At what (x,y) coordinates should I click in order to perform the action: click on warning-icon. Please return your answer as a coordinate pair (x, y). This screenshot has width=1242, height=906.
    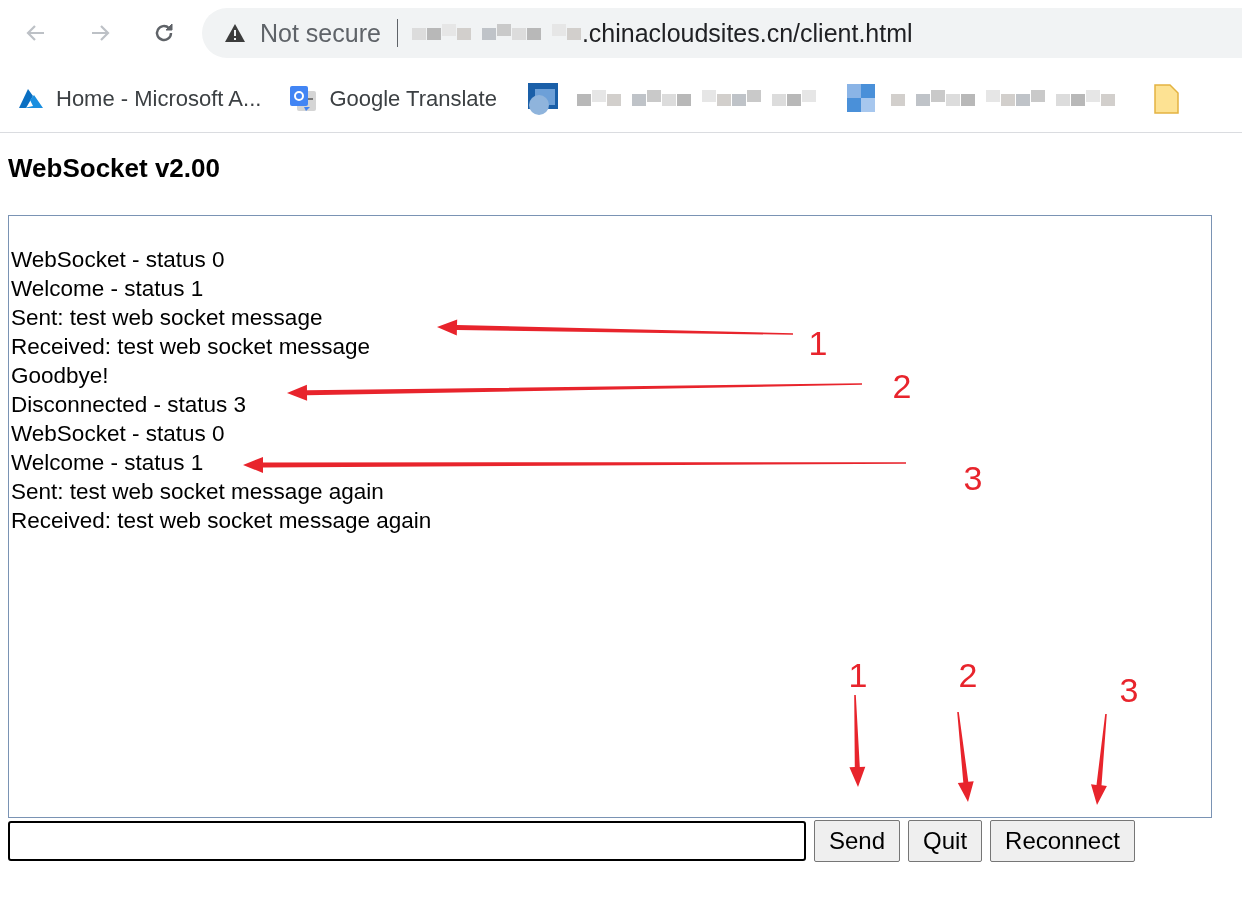
    Looking at the image, I should click on (235, 33).